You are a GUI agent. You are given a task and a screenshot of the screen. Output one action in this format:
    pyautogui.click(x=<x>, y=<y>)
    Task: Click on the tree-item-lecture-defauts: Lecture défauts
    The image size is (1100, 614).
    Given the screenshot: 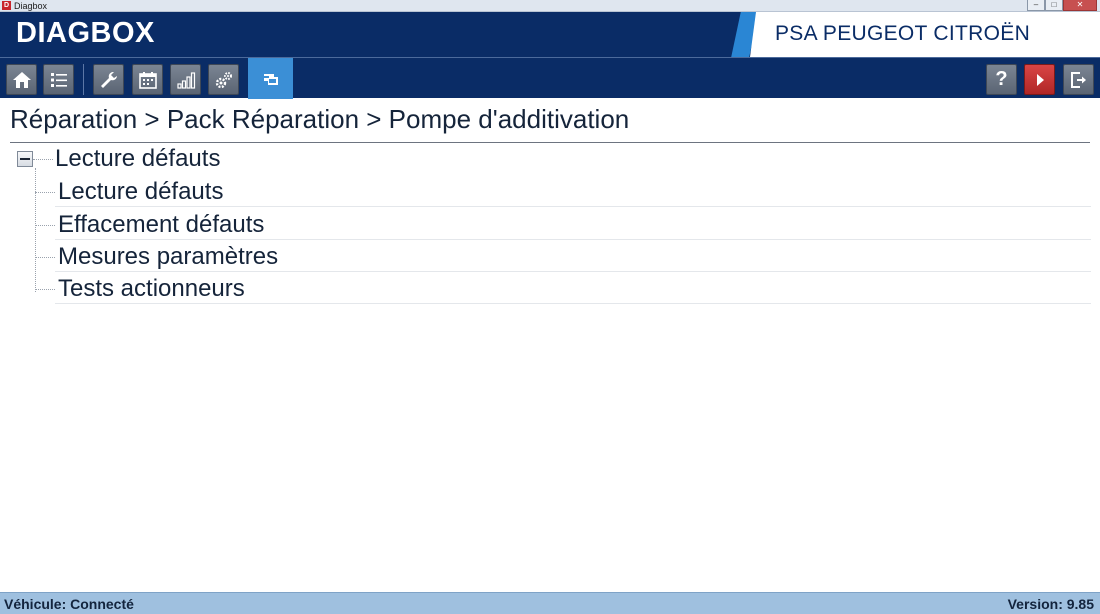 What is the action you would take?
    pyautogui.click(x=563, y=191)
    